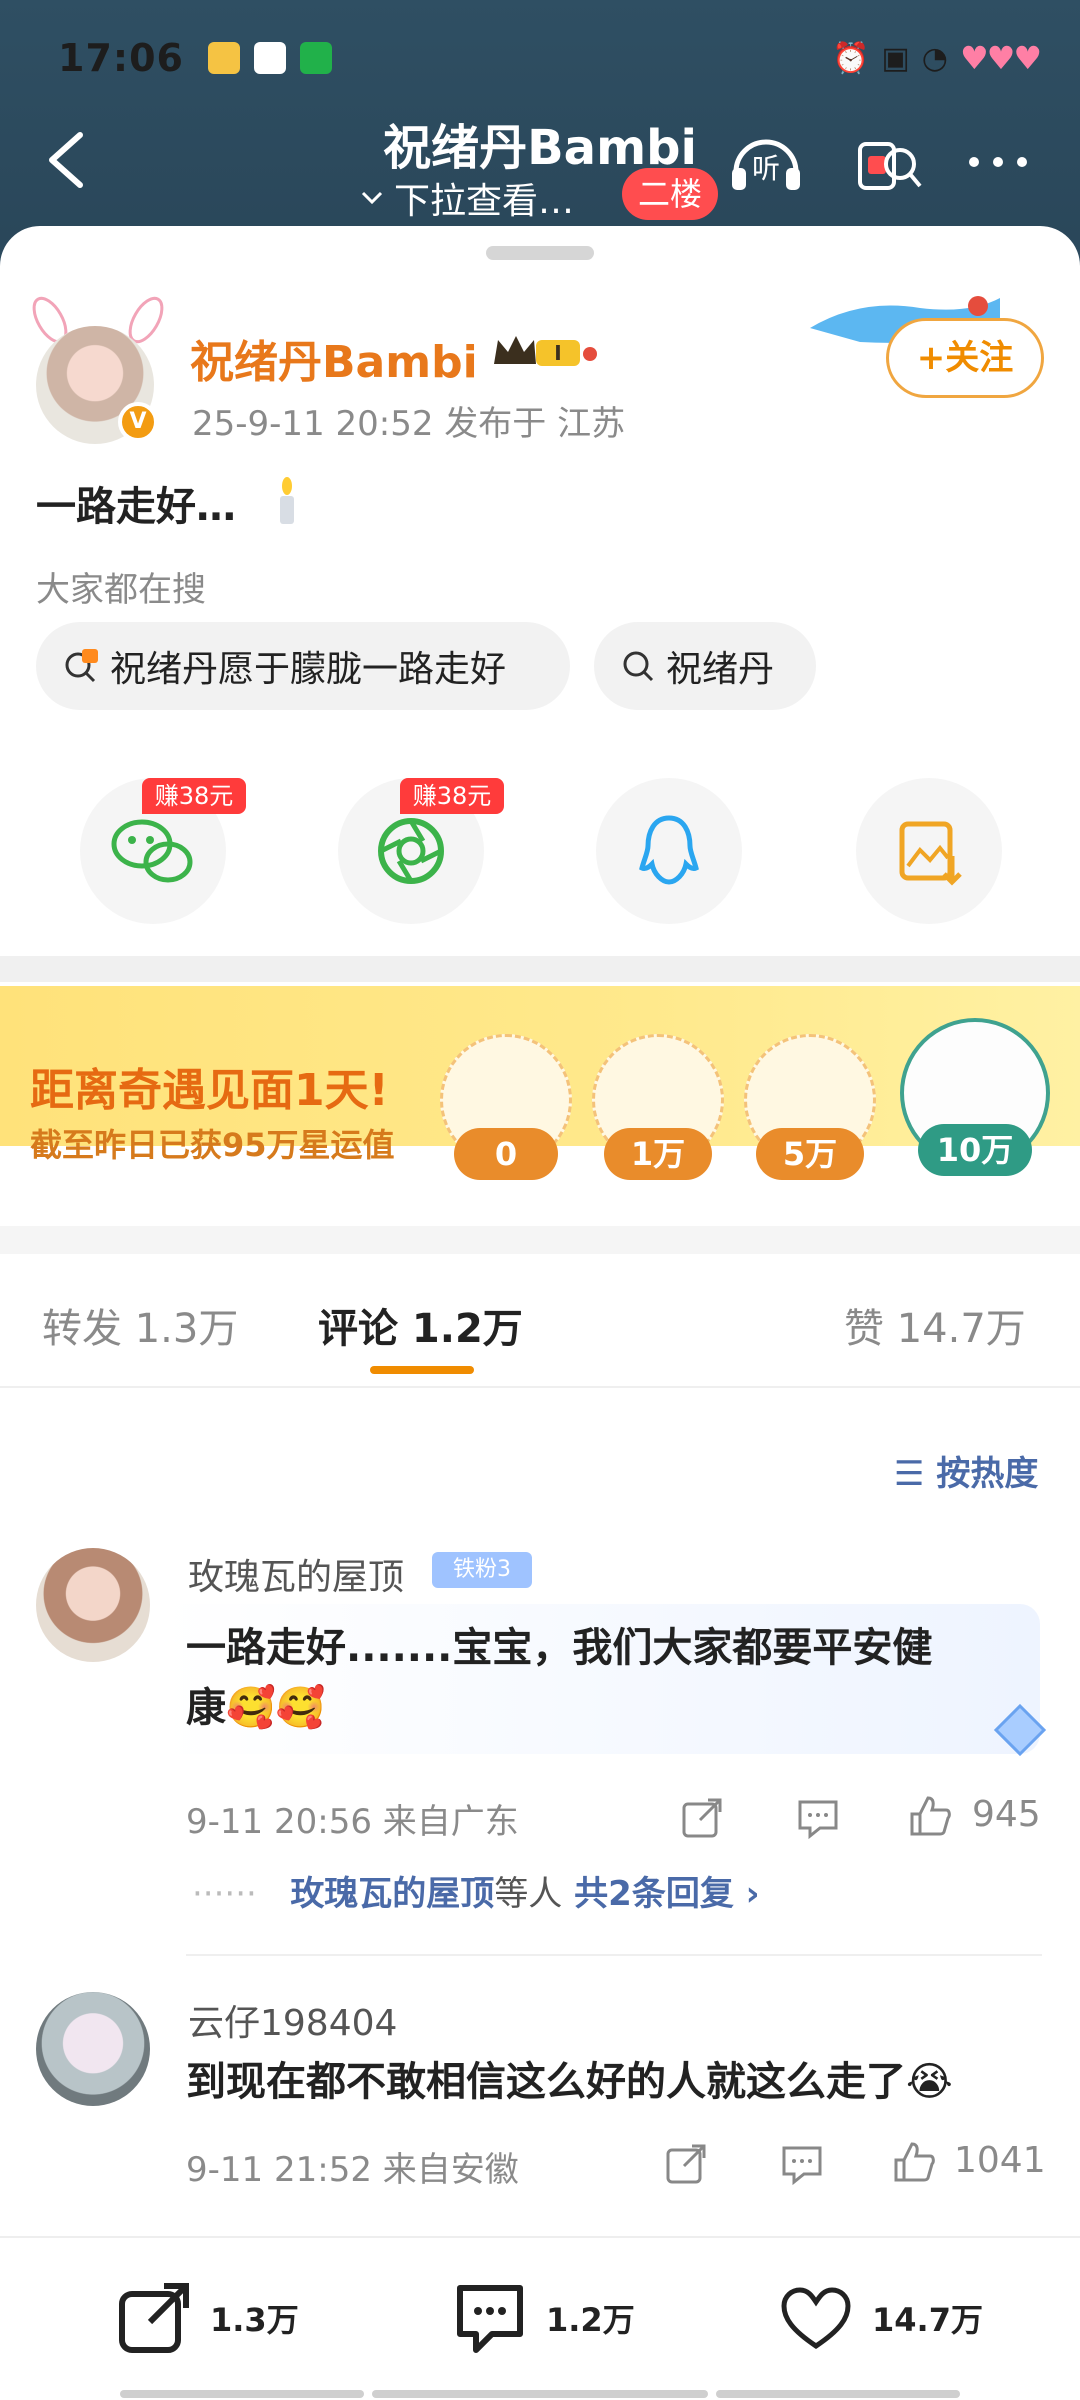 This screenshot has width=1080, height=2400. What do you see at coordinates (654, 1894) in the screenshot?
I see `reply-count: 共2条回复` at bounding box center [654, 1894].